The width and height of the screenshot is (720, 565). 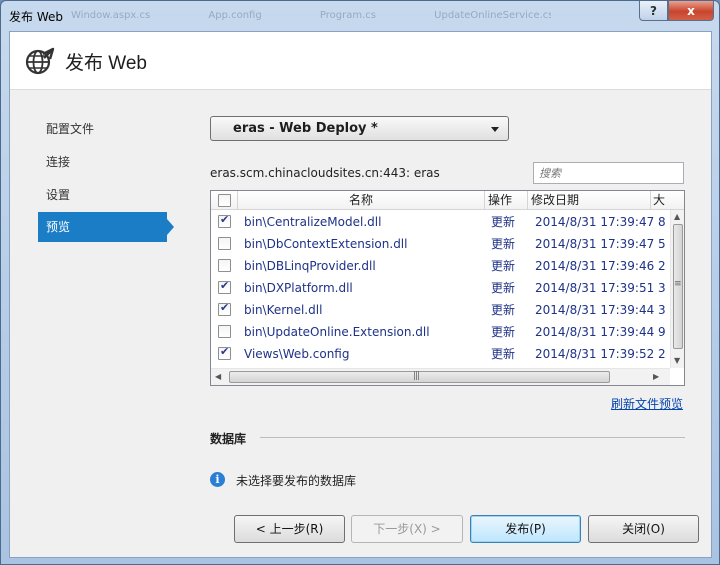 What do you see at coordinates (102, 227) in the screenshot?
I see `nav-item-preview: 预览` at bounding box center [102, 227].